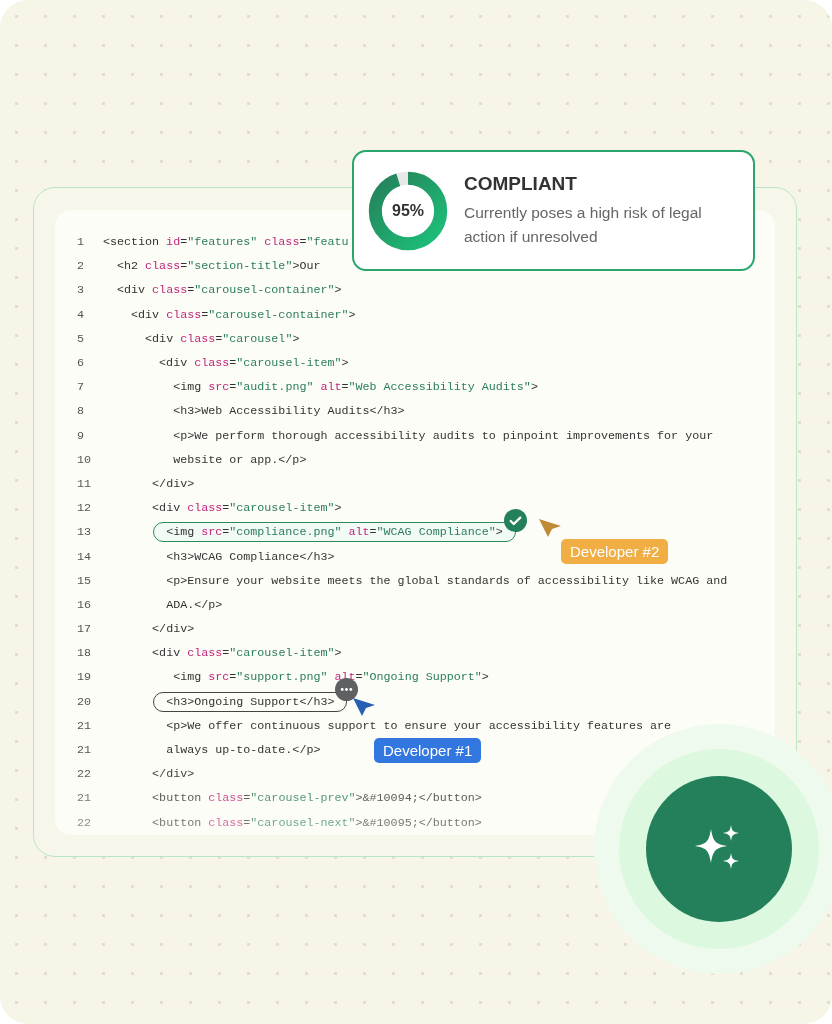  What do you see at coordinates (80, 411) in the screenshot?
I see `line-number: 8` at bounding box center [80, 411].